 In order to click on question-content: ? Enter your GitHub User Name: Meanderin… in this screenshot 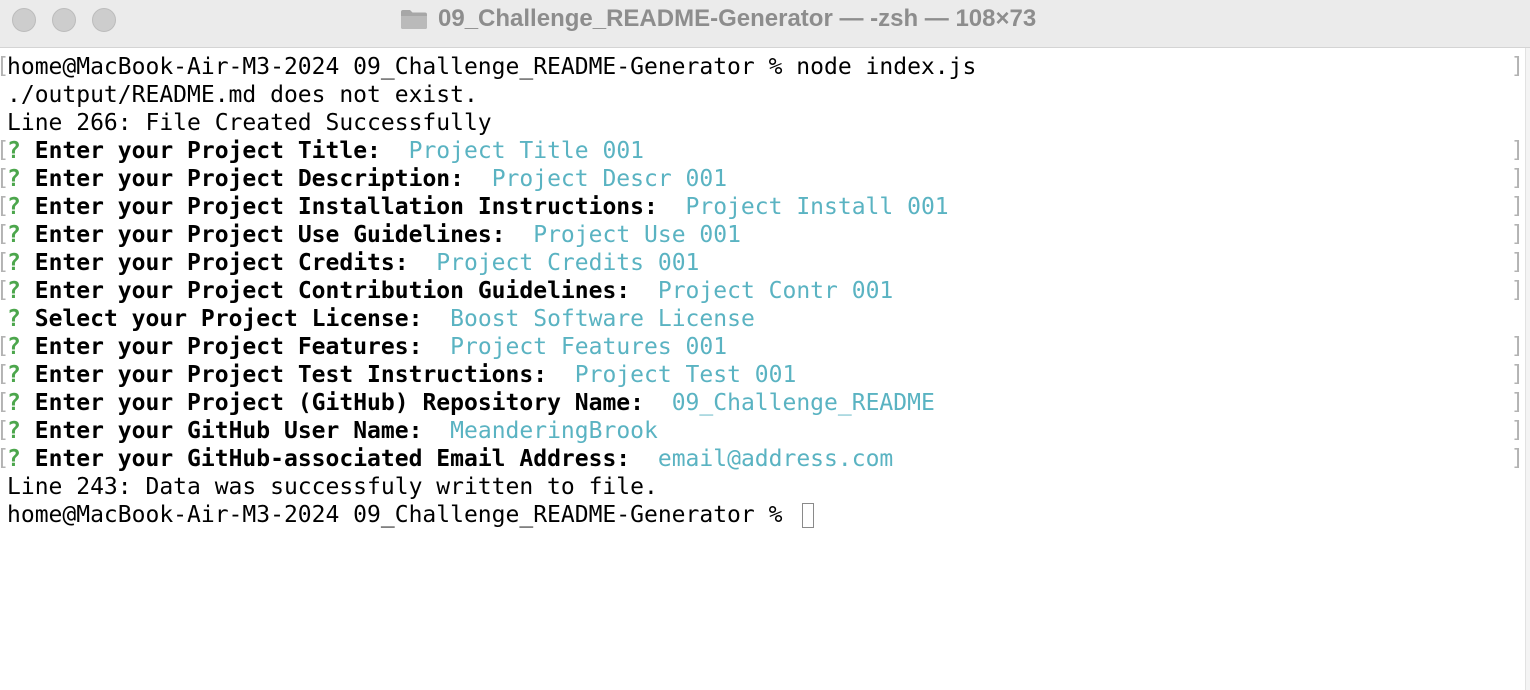, I will do `click(332, 431)`.